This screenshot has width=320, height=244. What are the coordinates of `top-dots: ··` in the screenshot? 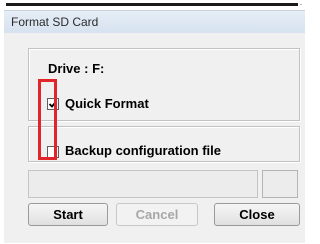 It's located at (300, 4).